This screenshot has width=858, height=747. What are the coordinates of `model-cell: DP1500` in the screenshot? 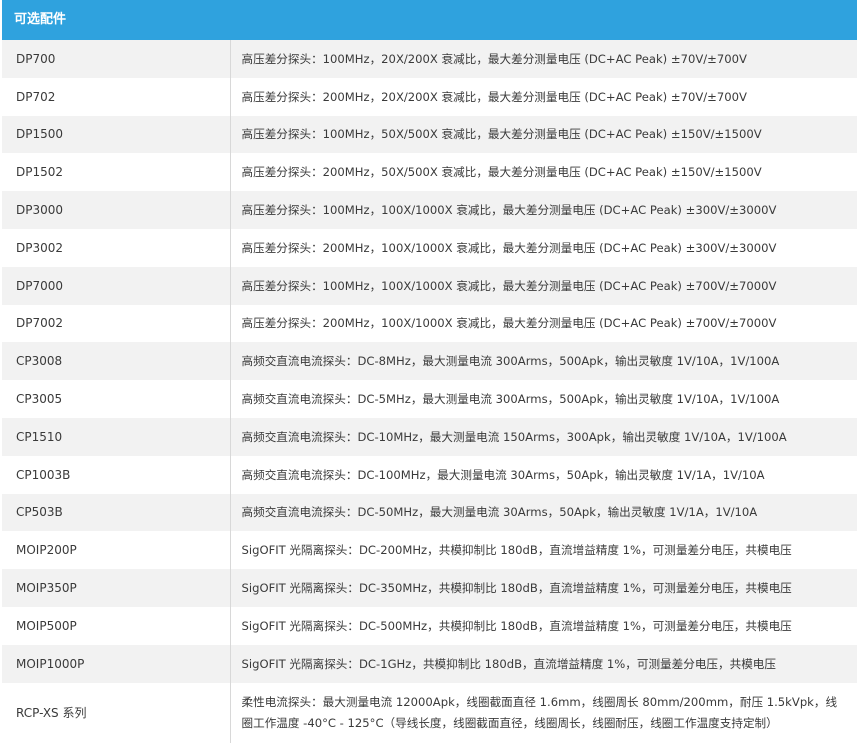 It's located at (116, 134).